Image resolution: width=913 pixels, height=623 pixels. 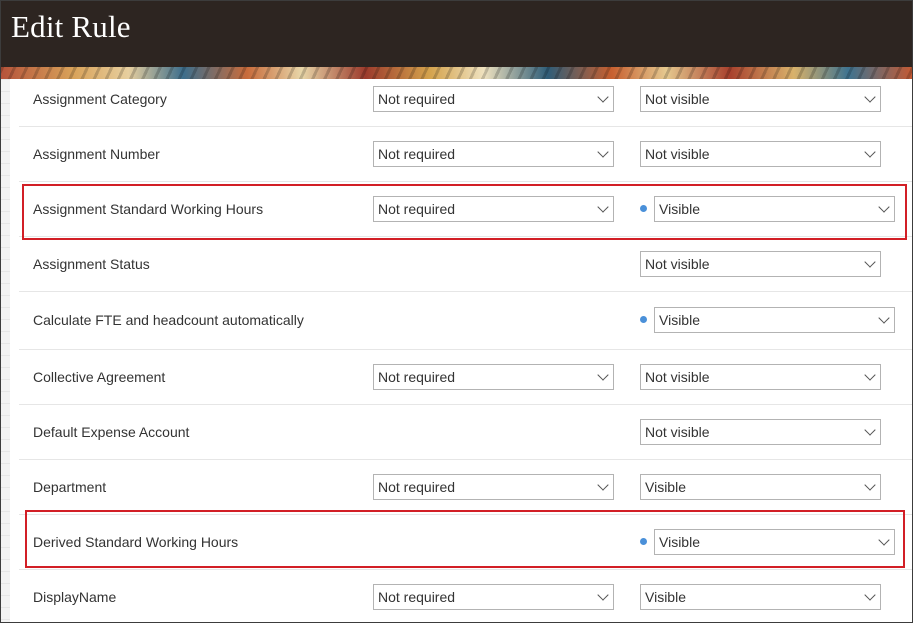 I want to click on field-label: Assignment Status, so click(x=91, y=263).